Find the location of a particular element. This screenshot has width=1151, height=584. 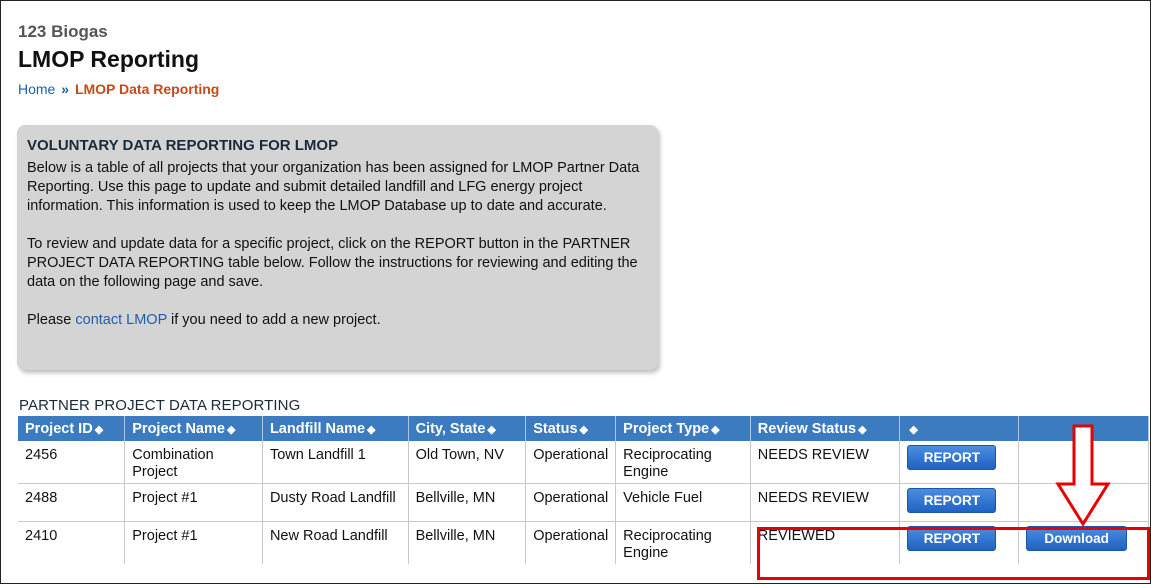

col-header-landfill-name: Landfill Name ◆ is located at coordinates (335, 428).